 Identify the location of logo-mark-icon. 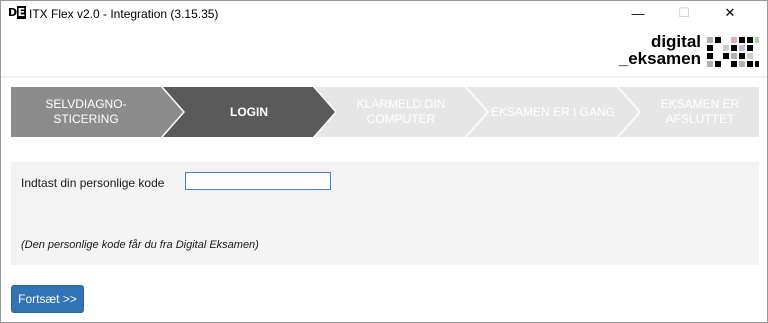
(733, 52).